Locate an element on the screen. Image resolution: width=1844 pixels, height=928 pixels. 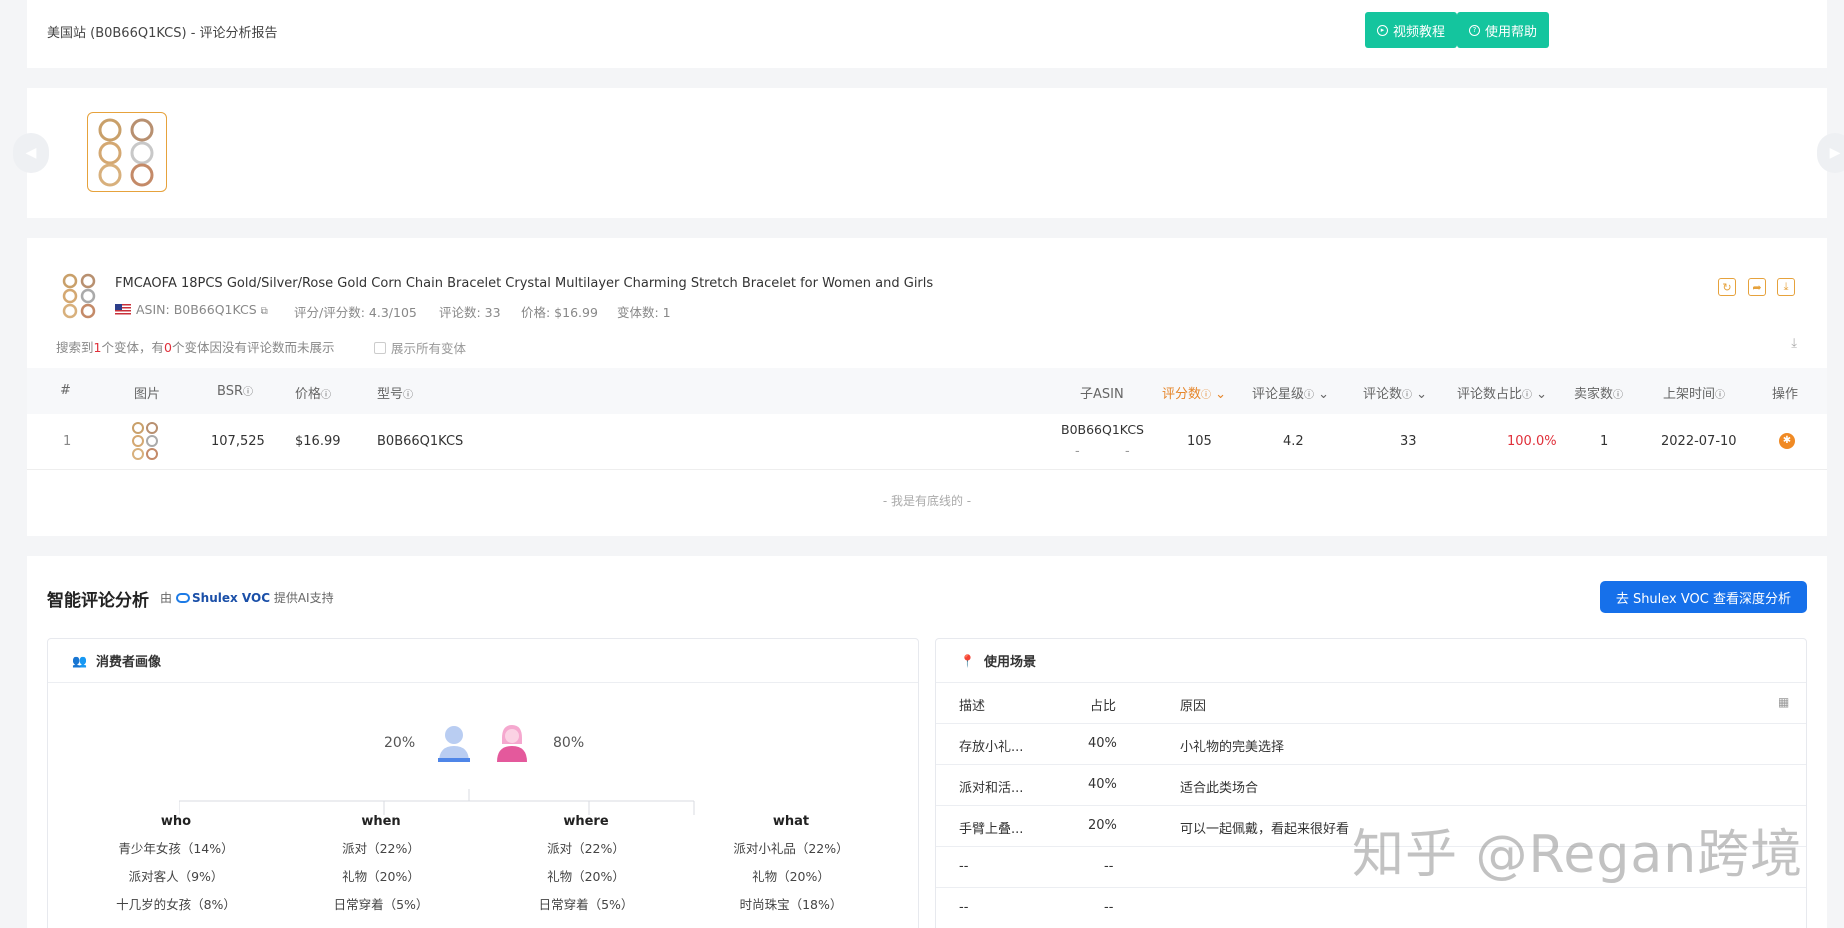
end-of-list: - 我是有底线的 - is located at coordinates (927, 501).